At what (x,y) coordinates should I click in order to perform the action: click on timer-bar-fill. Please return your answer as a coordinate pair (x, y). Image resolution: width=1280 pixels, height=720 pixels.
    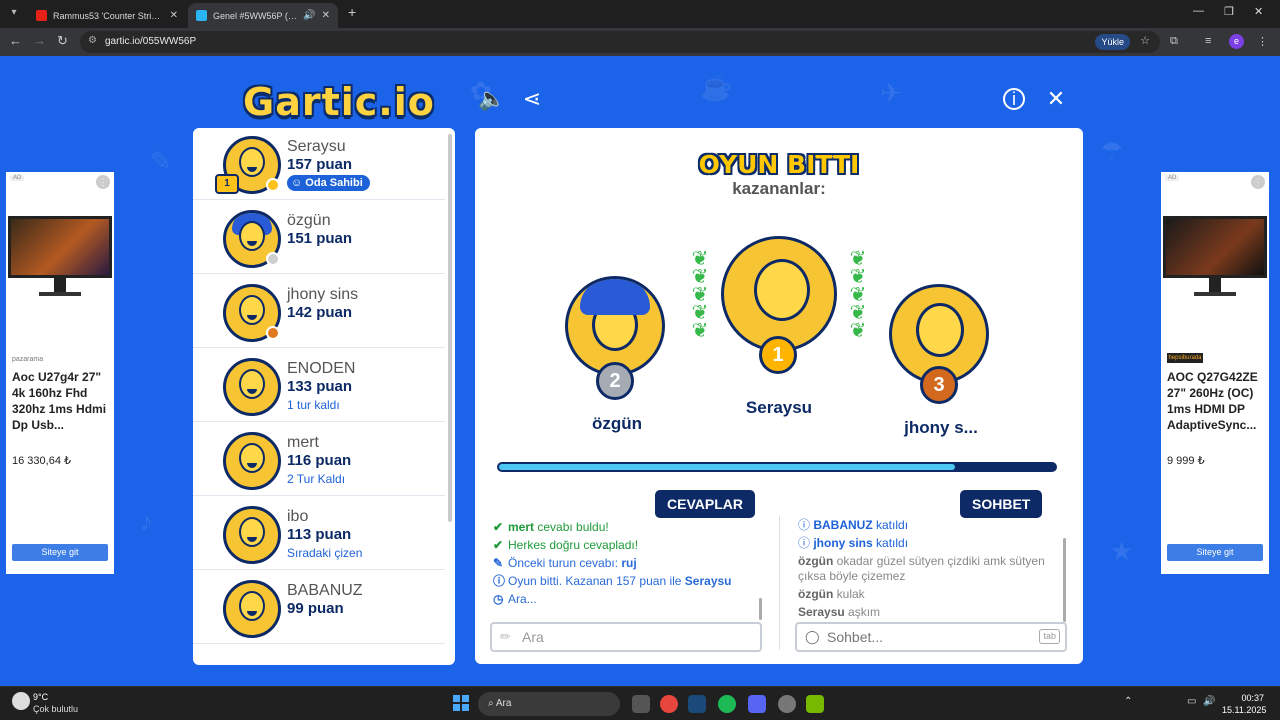
    Looking at the image, I should click on (727, 467).